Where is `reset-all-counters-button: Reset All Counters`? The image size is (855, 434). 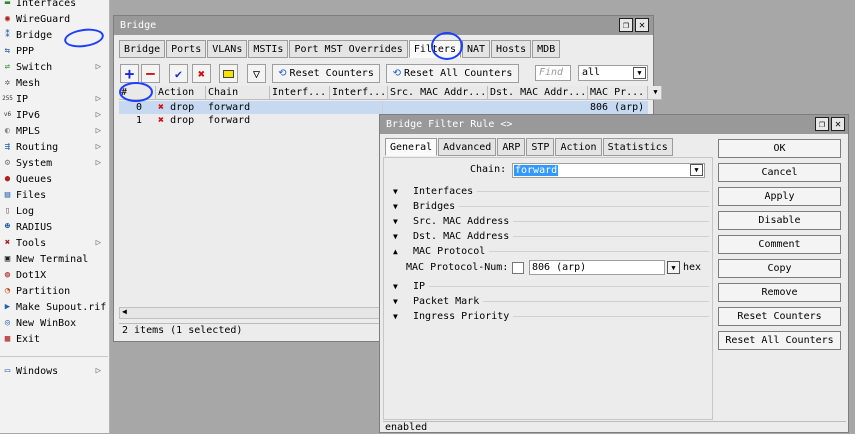 reset-all-counters-button: Reset All Counters is located at coordinates (779, 340).